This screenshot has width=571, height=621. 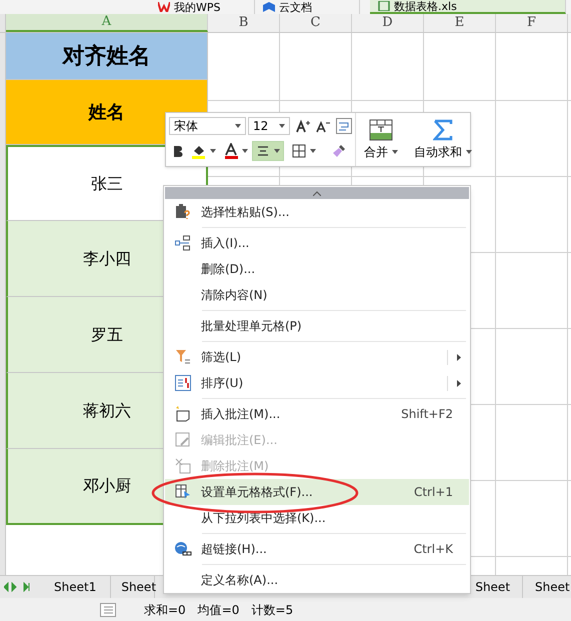 I want to click on status-text: 计数=5, so click(x=272, y=610).